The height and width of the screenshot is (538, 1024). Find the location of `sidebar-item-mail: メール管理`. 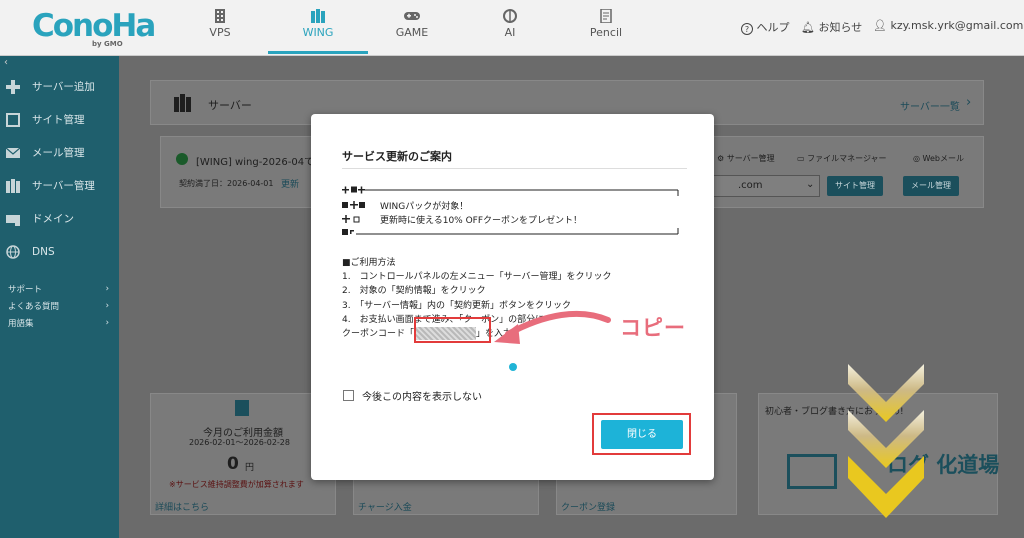

sidebar-item-mail: メール管理 is located at coordinates (59, 152).